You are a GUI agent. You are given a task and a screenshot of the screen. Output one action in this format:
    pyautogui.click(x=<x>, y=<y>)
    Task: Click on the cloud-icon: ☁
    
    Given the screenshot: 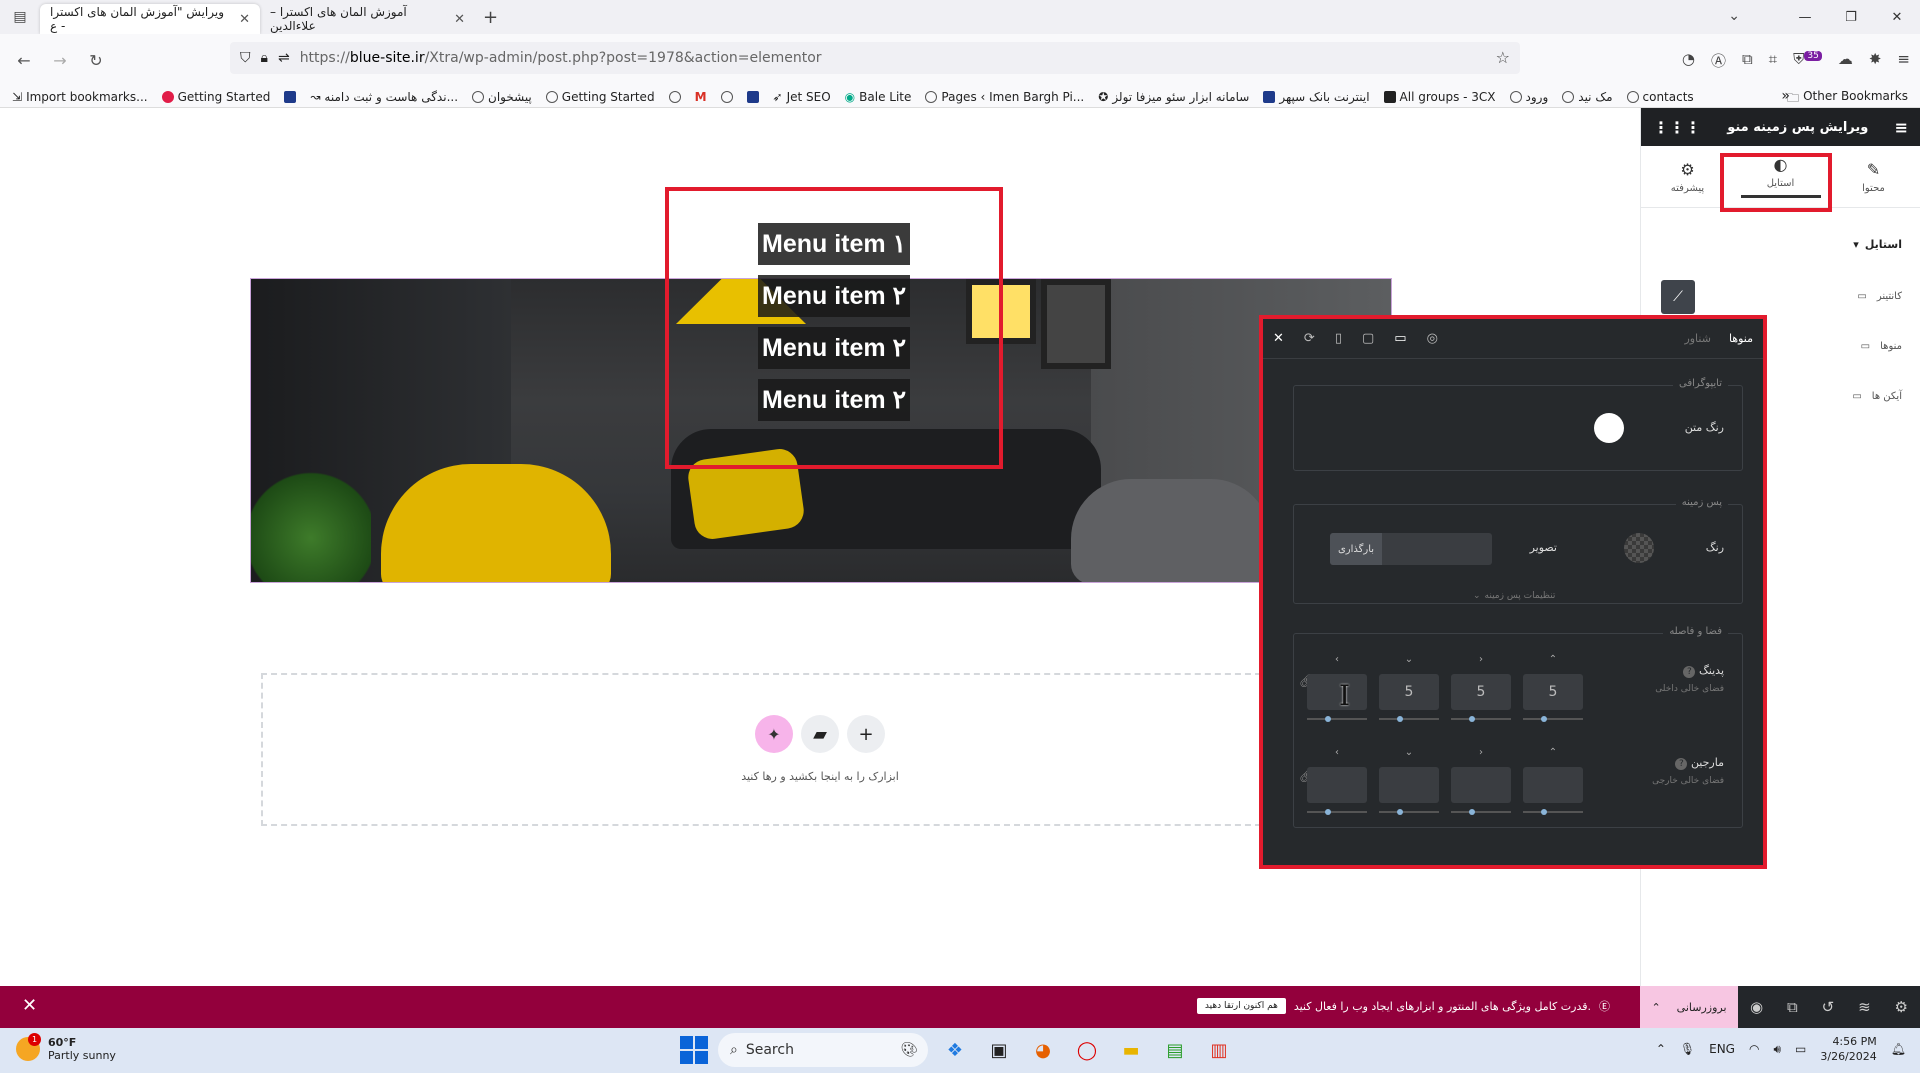 What is the action you would take?
    pyautogui.click(x=1845, y=60)
    